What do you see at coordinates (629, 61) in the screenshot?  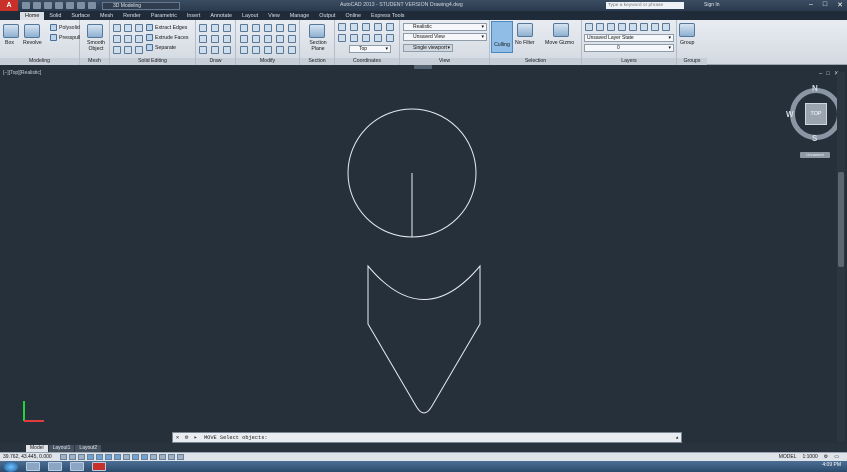 I see `panel-title-layers: Layers` at bounding box center [629, 61].